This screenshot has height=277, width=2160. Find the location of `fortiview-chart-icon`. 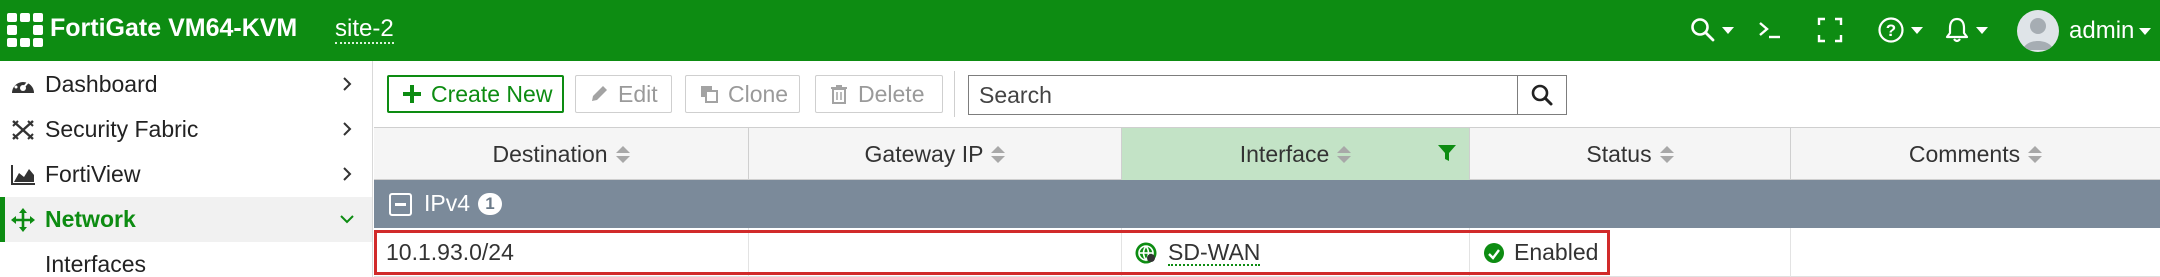

fortiview-chart-icon is located at coordinates (23, 175).